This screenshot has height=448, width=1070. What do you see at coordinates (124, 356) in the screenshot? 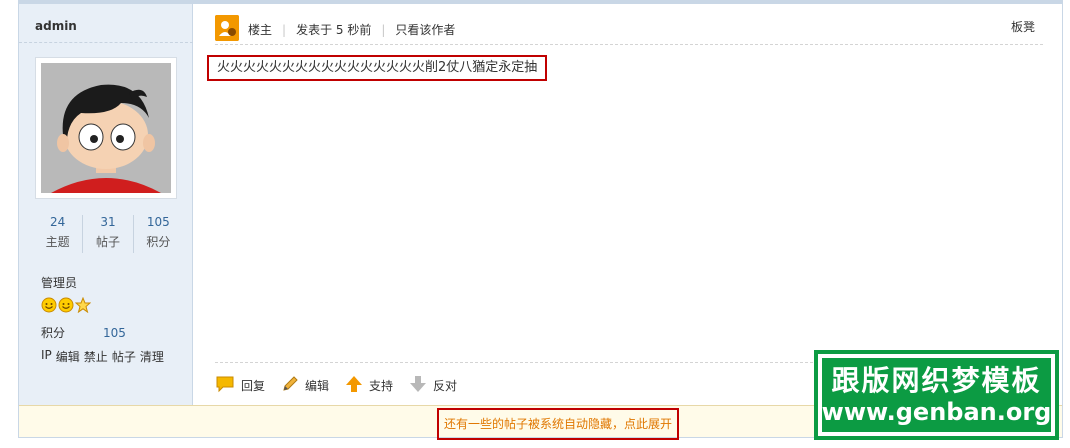
I see `user-posts-link: 帖子` at bounding box center [124, 356].